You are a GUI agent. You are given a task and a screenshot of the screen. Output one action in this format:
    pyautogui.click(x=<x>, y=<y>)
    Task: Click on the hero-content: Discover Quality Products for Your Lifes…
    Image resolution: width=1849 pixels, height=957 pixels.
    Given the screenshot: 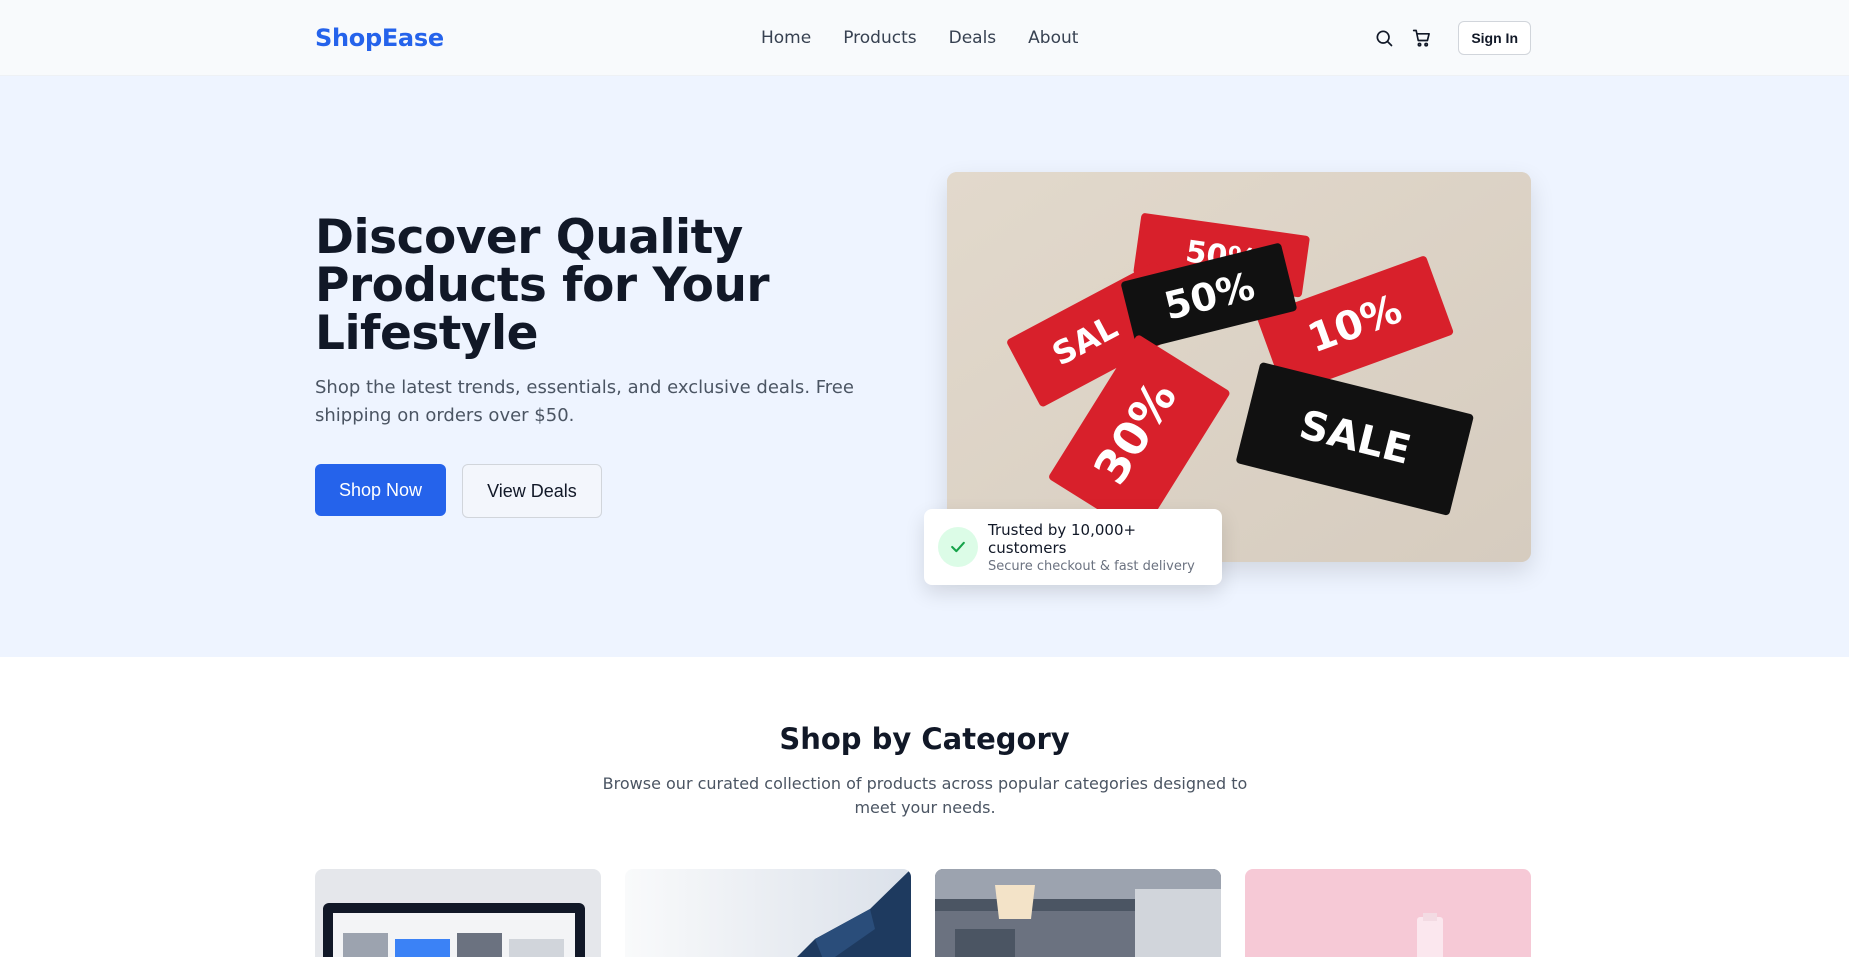 What is the action you would take?
    pyautogui.click(x=610, y=366)
    